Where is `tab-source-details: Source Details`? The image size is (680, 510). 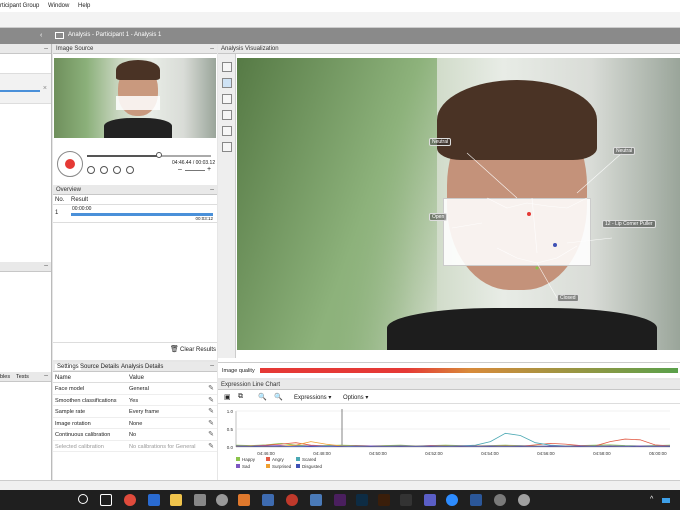 tab-source-details: Source Details is located at coordinates (99, 367).